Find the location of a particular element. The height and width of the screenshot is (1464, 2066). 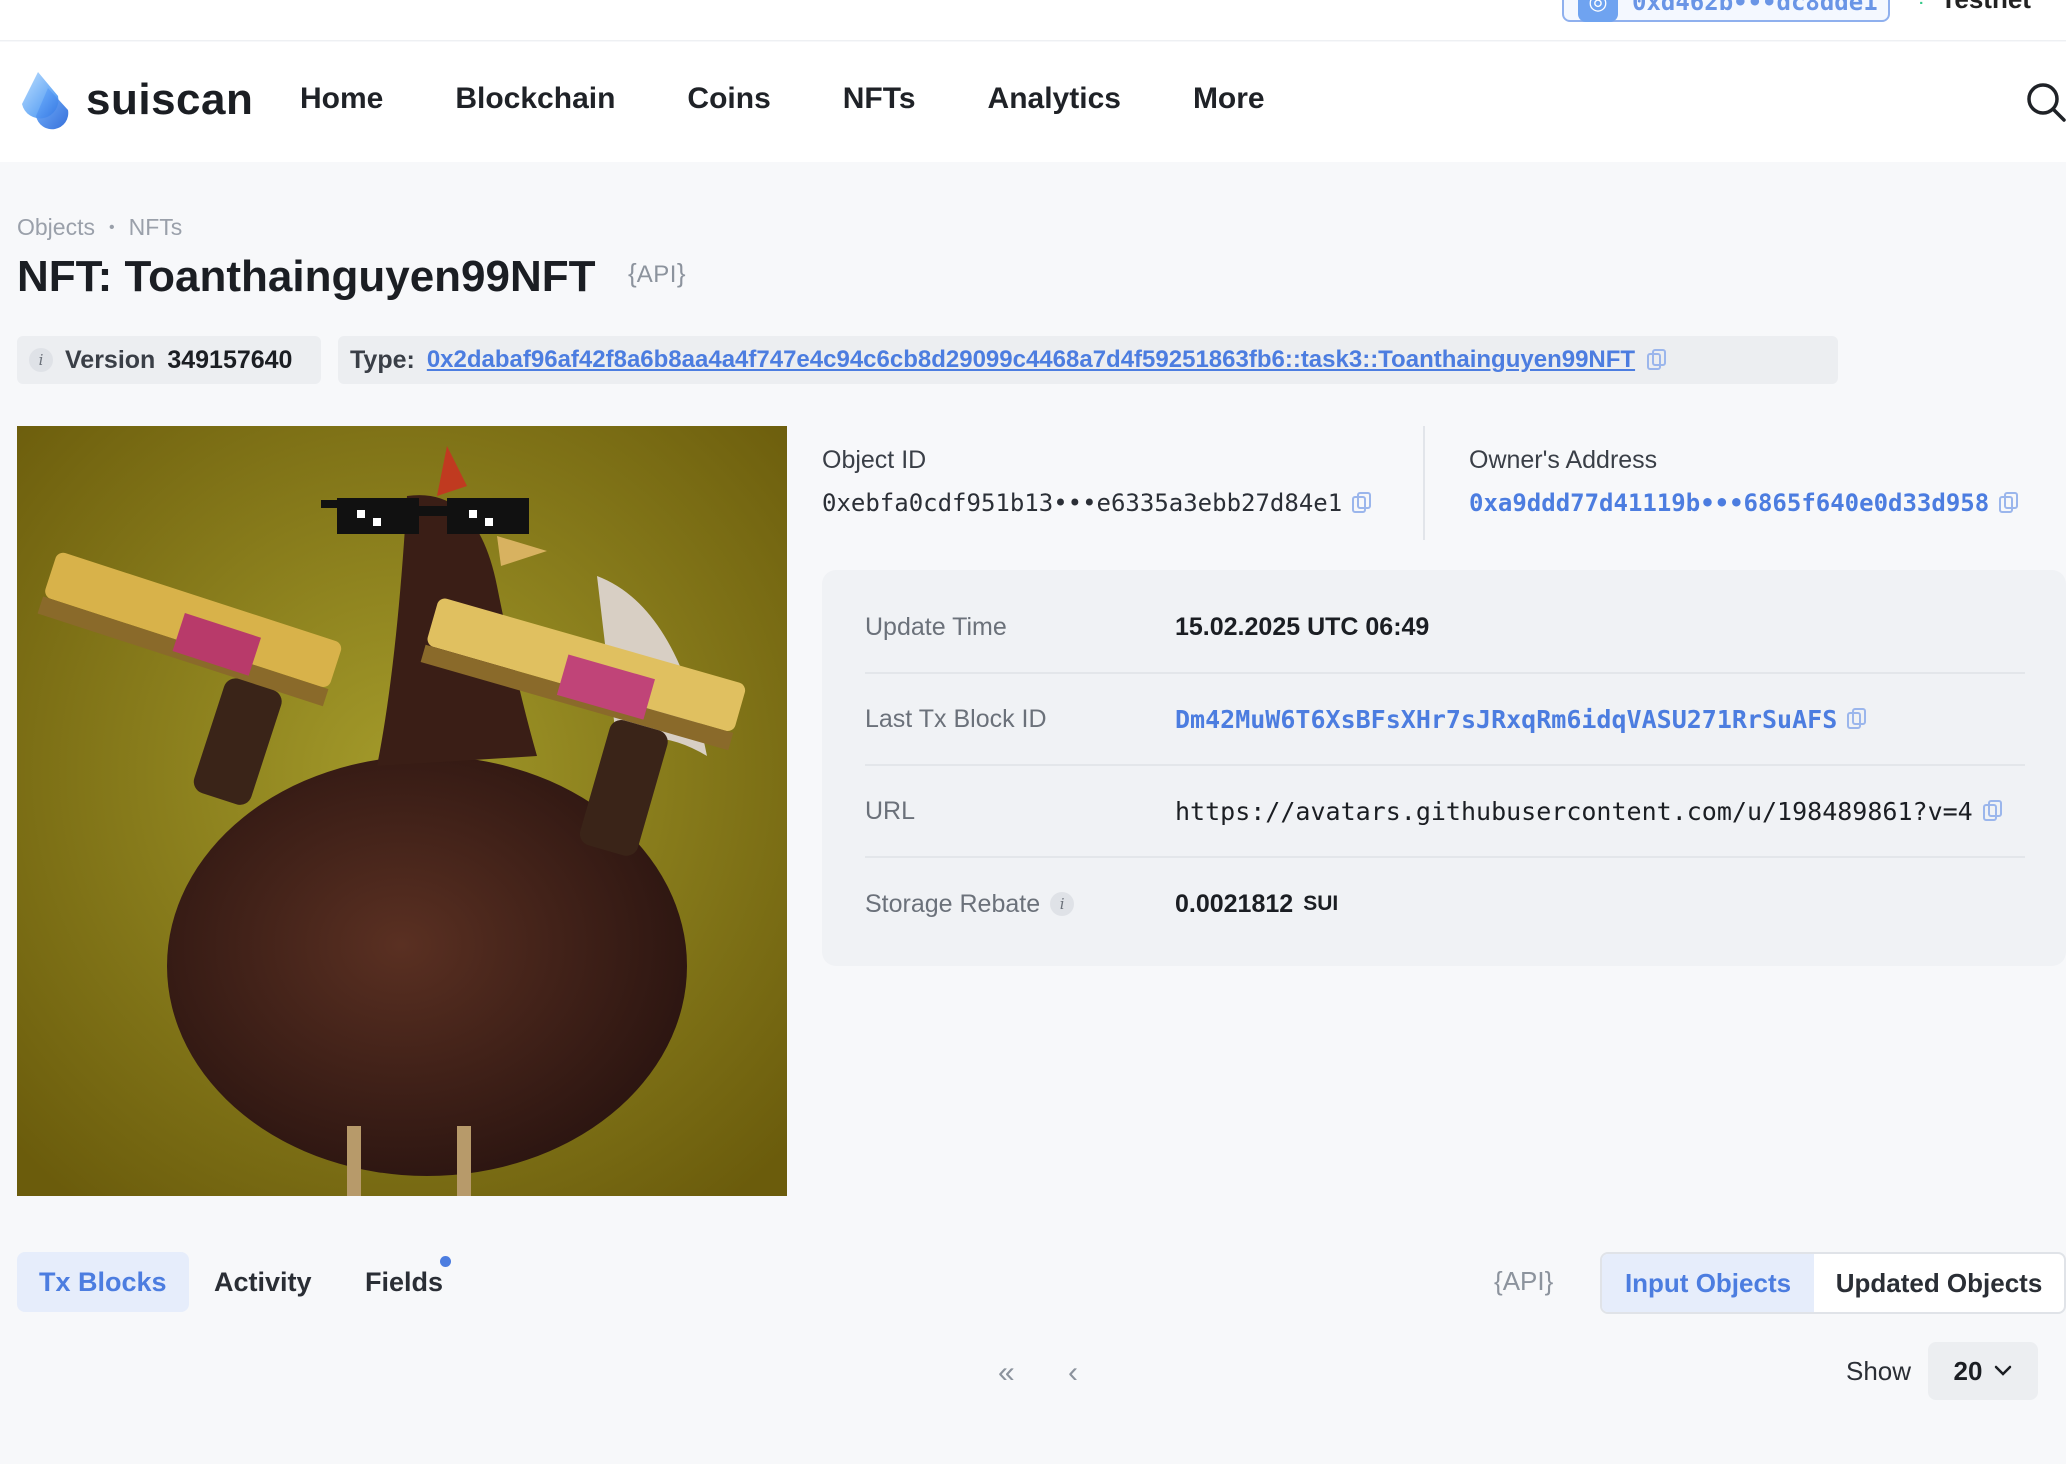

nav-nfts: NFTs is located at coordinates (879, 99).